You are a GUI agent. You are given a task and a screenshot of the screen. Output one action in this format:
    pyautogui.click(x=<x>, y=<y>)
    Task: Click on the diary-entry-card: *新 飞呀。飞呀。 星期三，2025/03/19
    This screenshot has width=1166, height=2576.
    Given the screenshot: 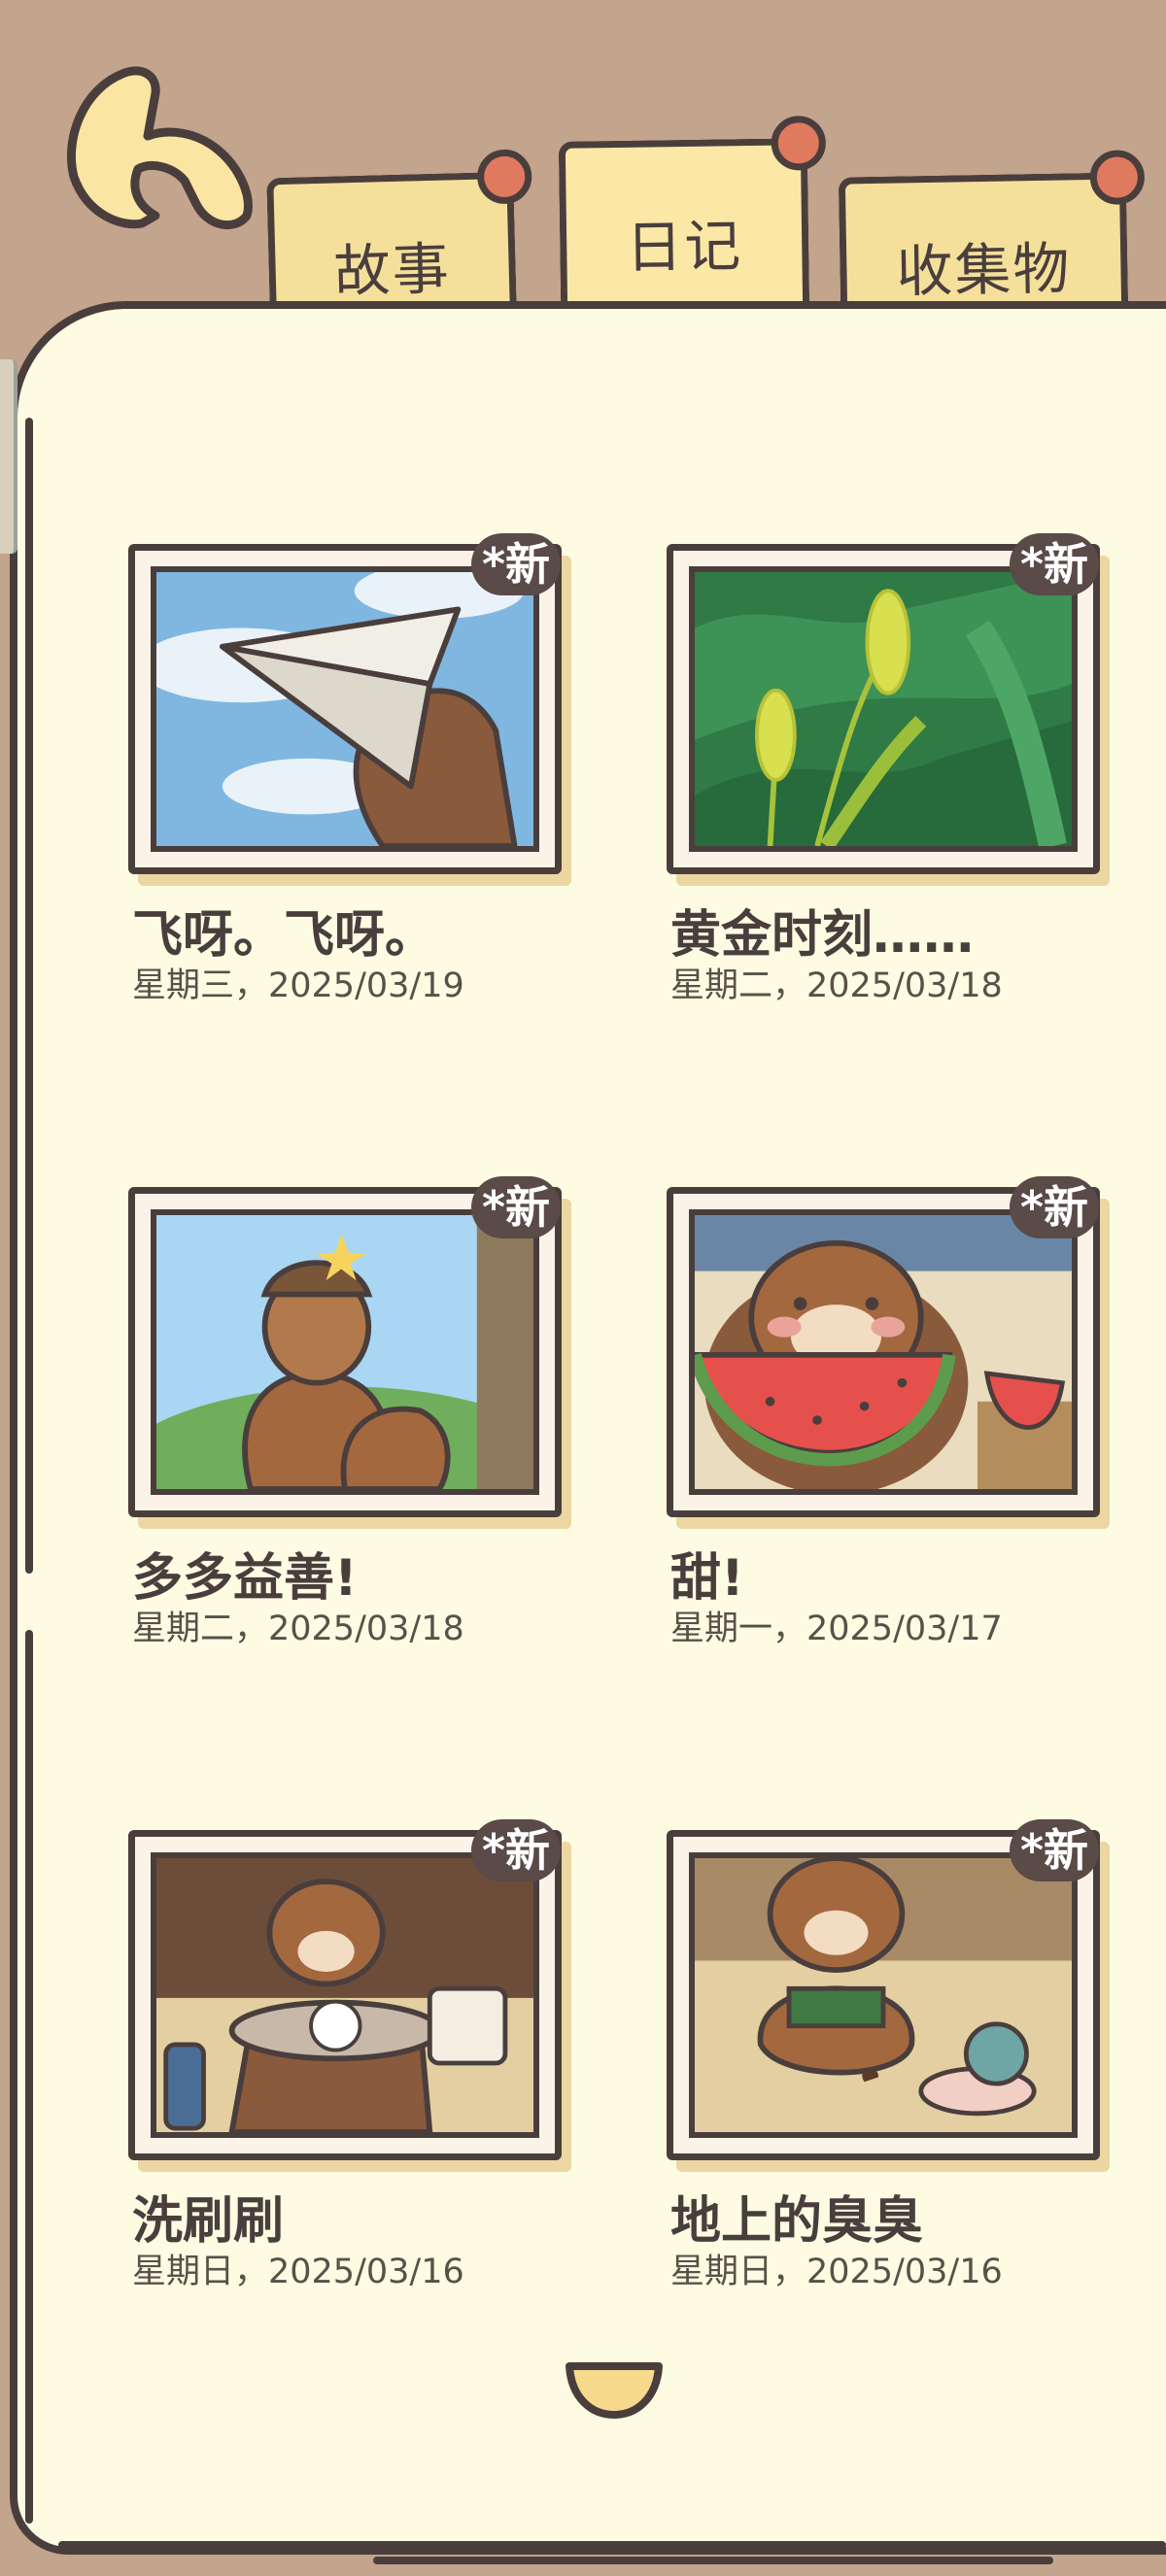 What is the action you would take?
    pyautogui.click(x=347, y=769)
    